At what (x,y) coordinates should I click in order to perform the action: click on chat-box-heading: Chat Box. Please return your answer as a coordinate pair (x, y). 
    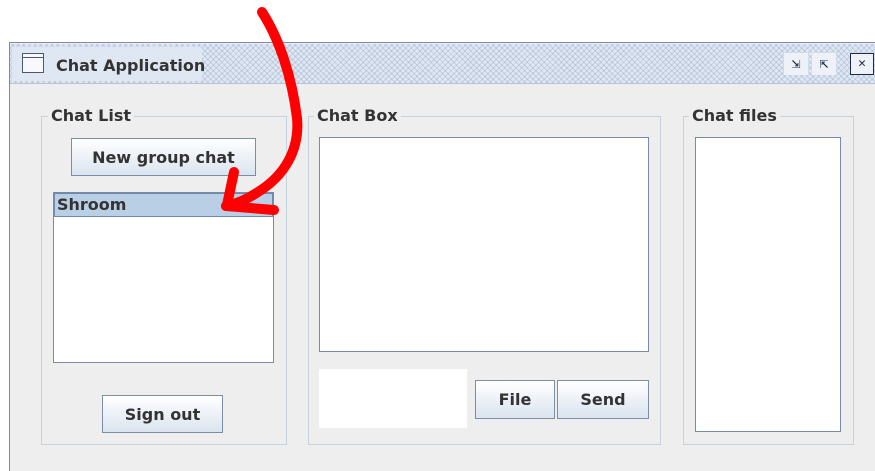
    Looking at the image, I should click on (357, 116).